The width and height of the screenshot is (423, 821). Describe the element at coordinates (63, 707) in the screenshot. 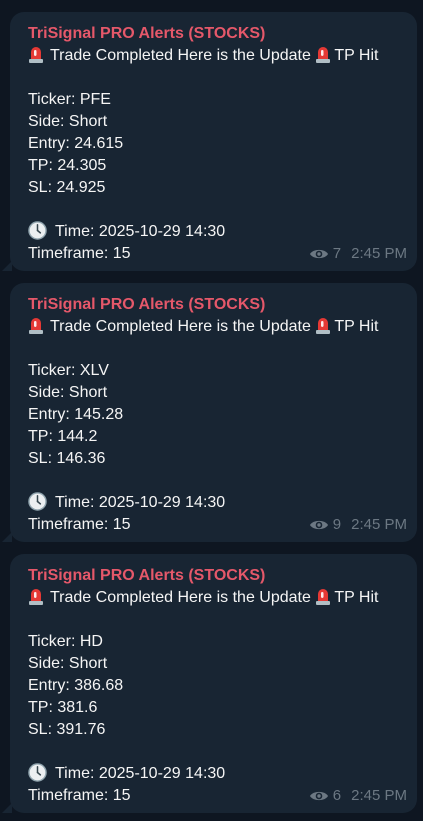

I see `tp-line: TP: 381.6` at that location.